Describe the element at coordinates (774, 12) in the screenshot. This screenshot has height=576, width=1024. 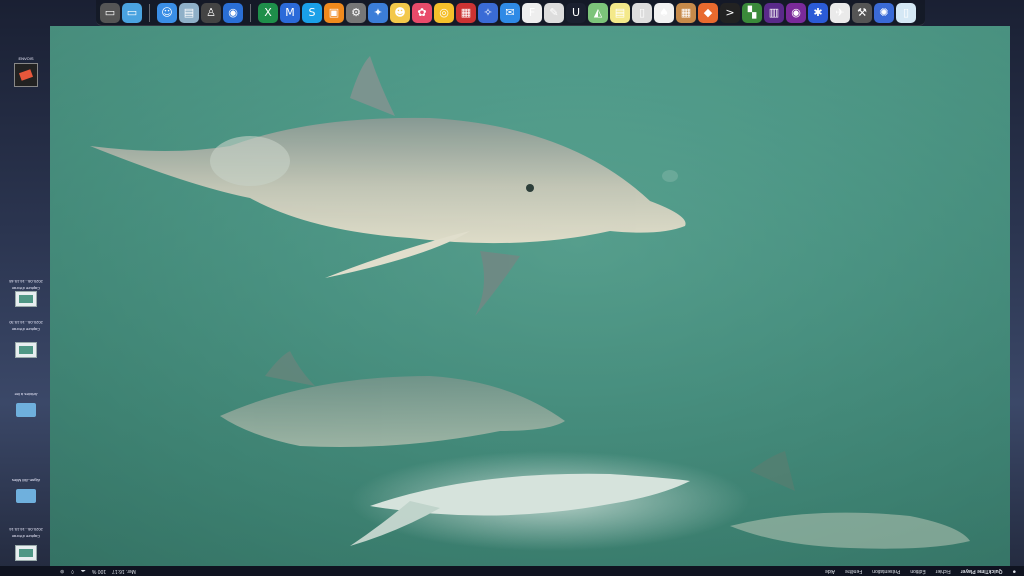
I see `numbers-icon: ▥` at that location.